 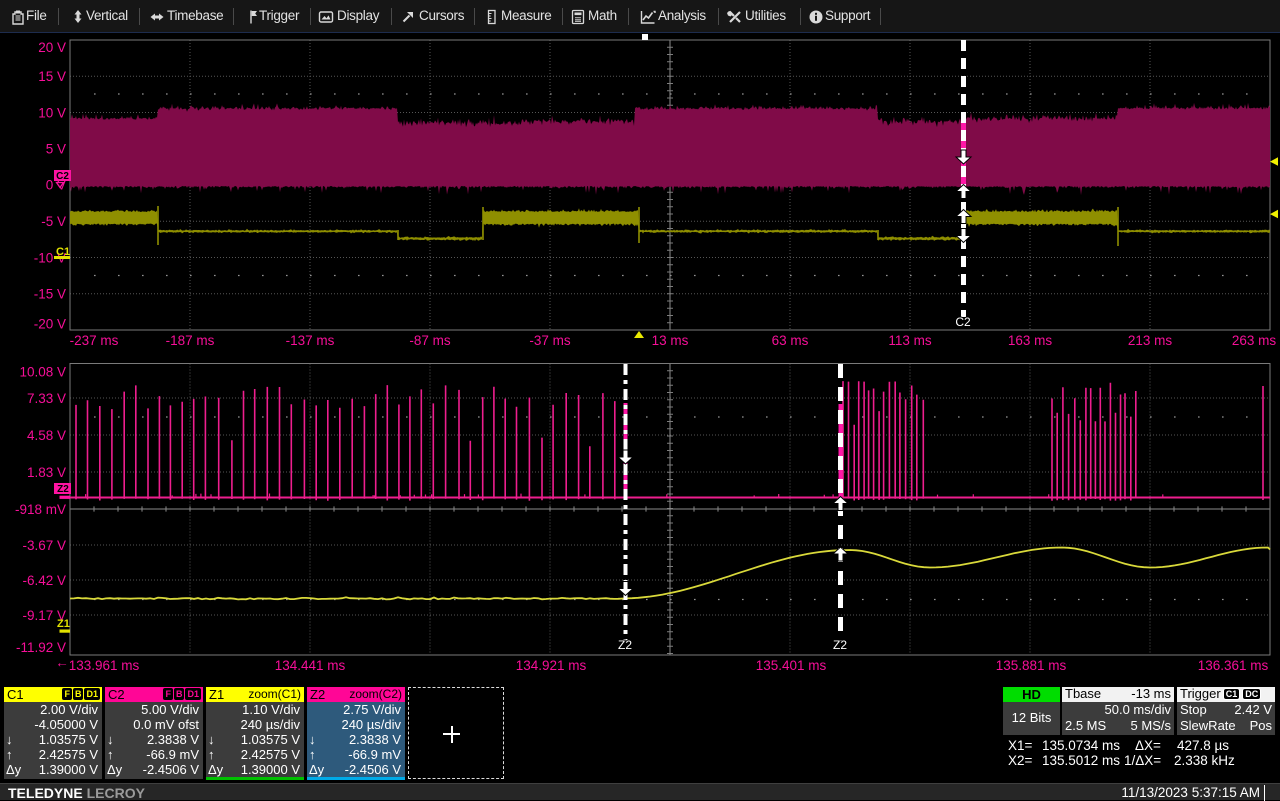 What do you see at coordinates (550, 340) in the screenshot?
I see `svg-text: -37 ms` at bounding box center [550, 340].